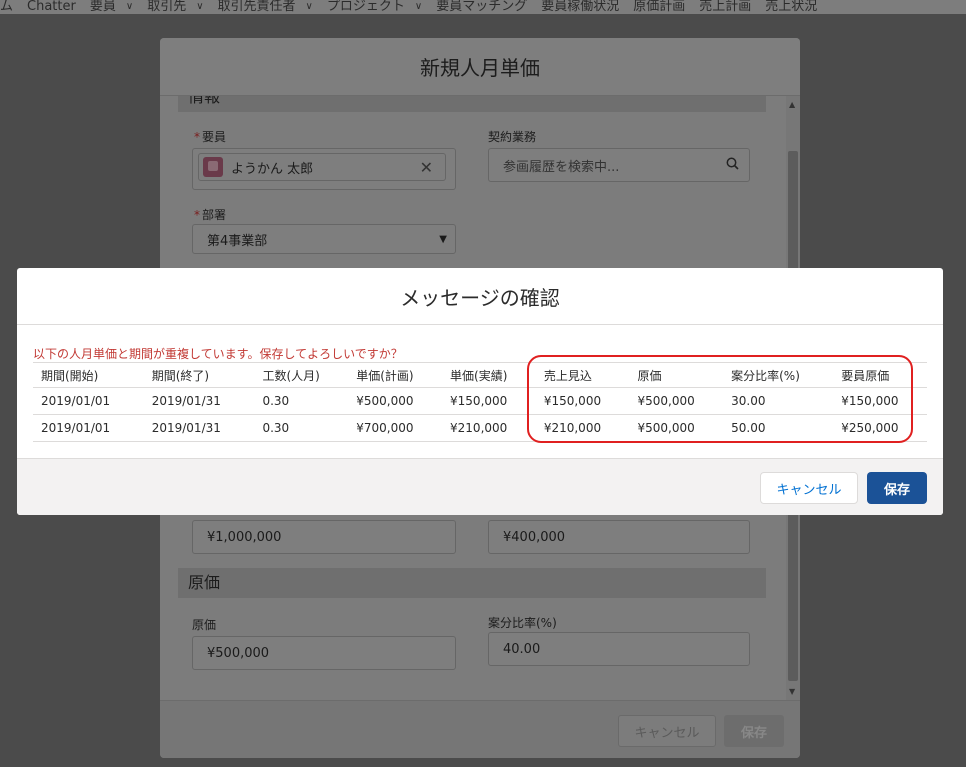 This screenshot has height=767, width=966. I want to click on nav-item-label: 売上状況, so click(791, 7).